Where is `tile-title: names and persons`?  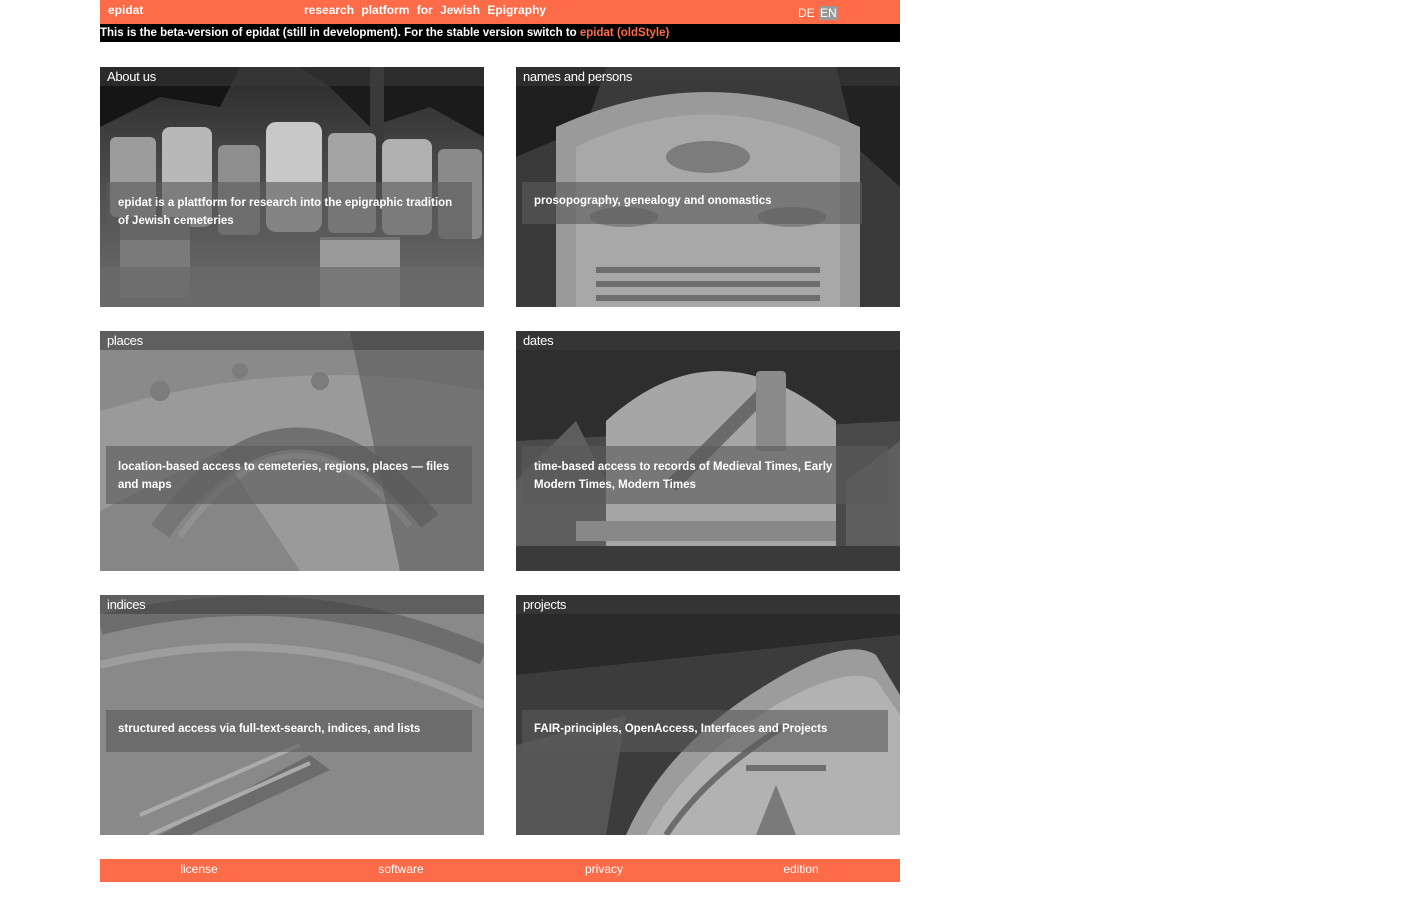 tile-title: names and persons is located at coordinates (578, 76).